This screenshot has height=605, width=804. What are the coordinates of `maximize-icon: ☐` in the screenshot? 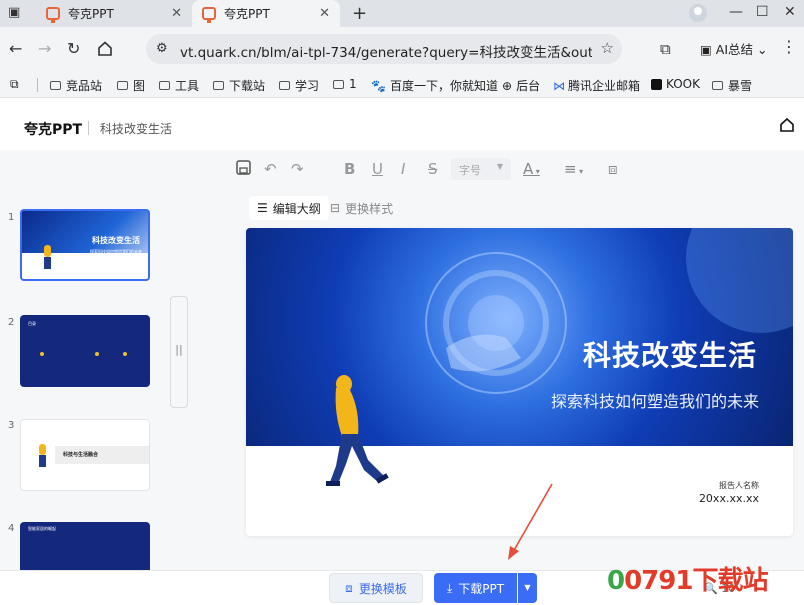 It's located at (762, 12).